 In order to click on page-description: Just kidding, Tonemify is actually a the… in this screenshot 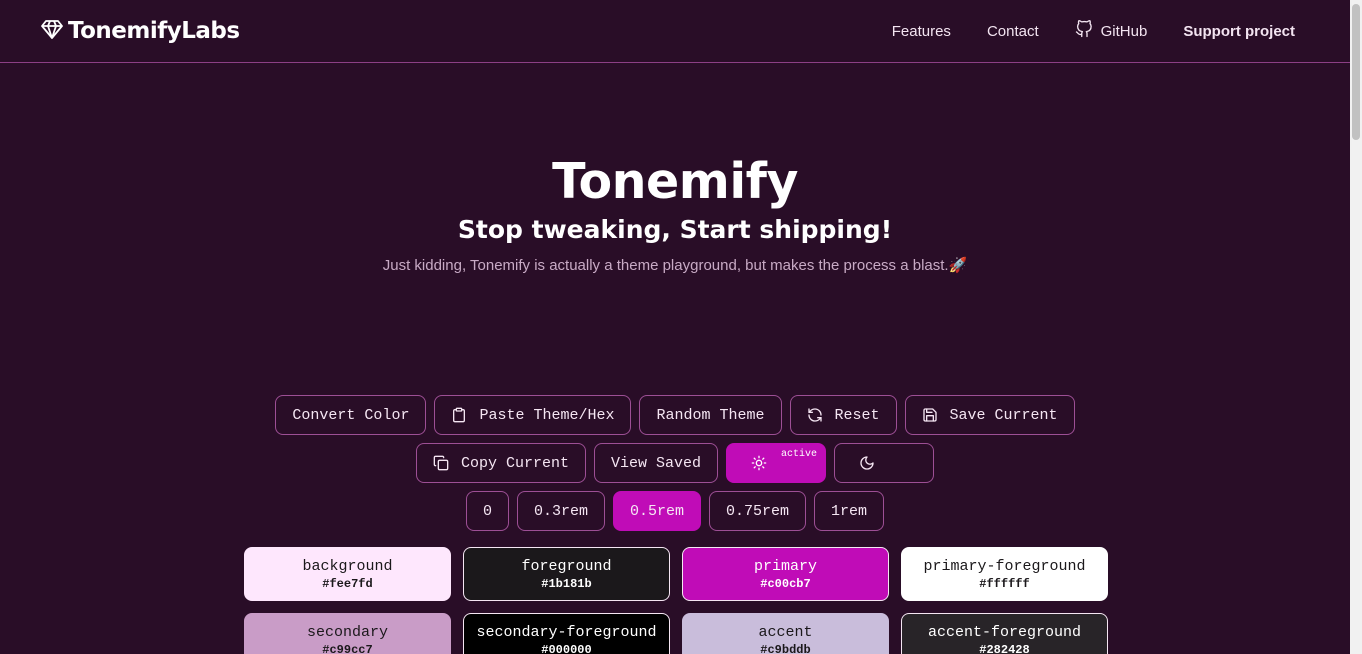, I will do `click(675, 265)`.